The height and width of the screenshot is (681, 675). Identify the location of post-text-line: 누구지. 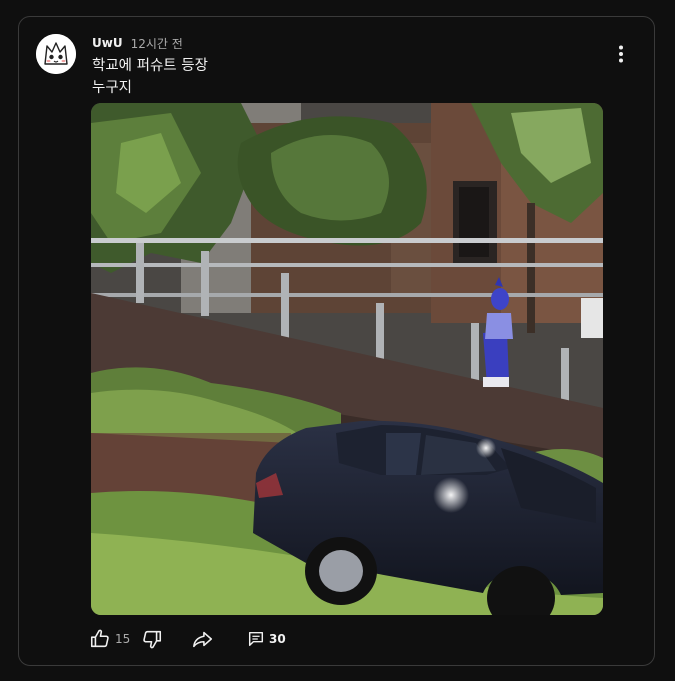
(112, 88).